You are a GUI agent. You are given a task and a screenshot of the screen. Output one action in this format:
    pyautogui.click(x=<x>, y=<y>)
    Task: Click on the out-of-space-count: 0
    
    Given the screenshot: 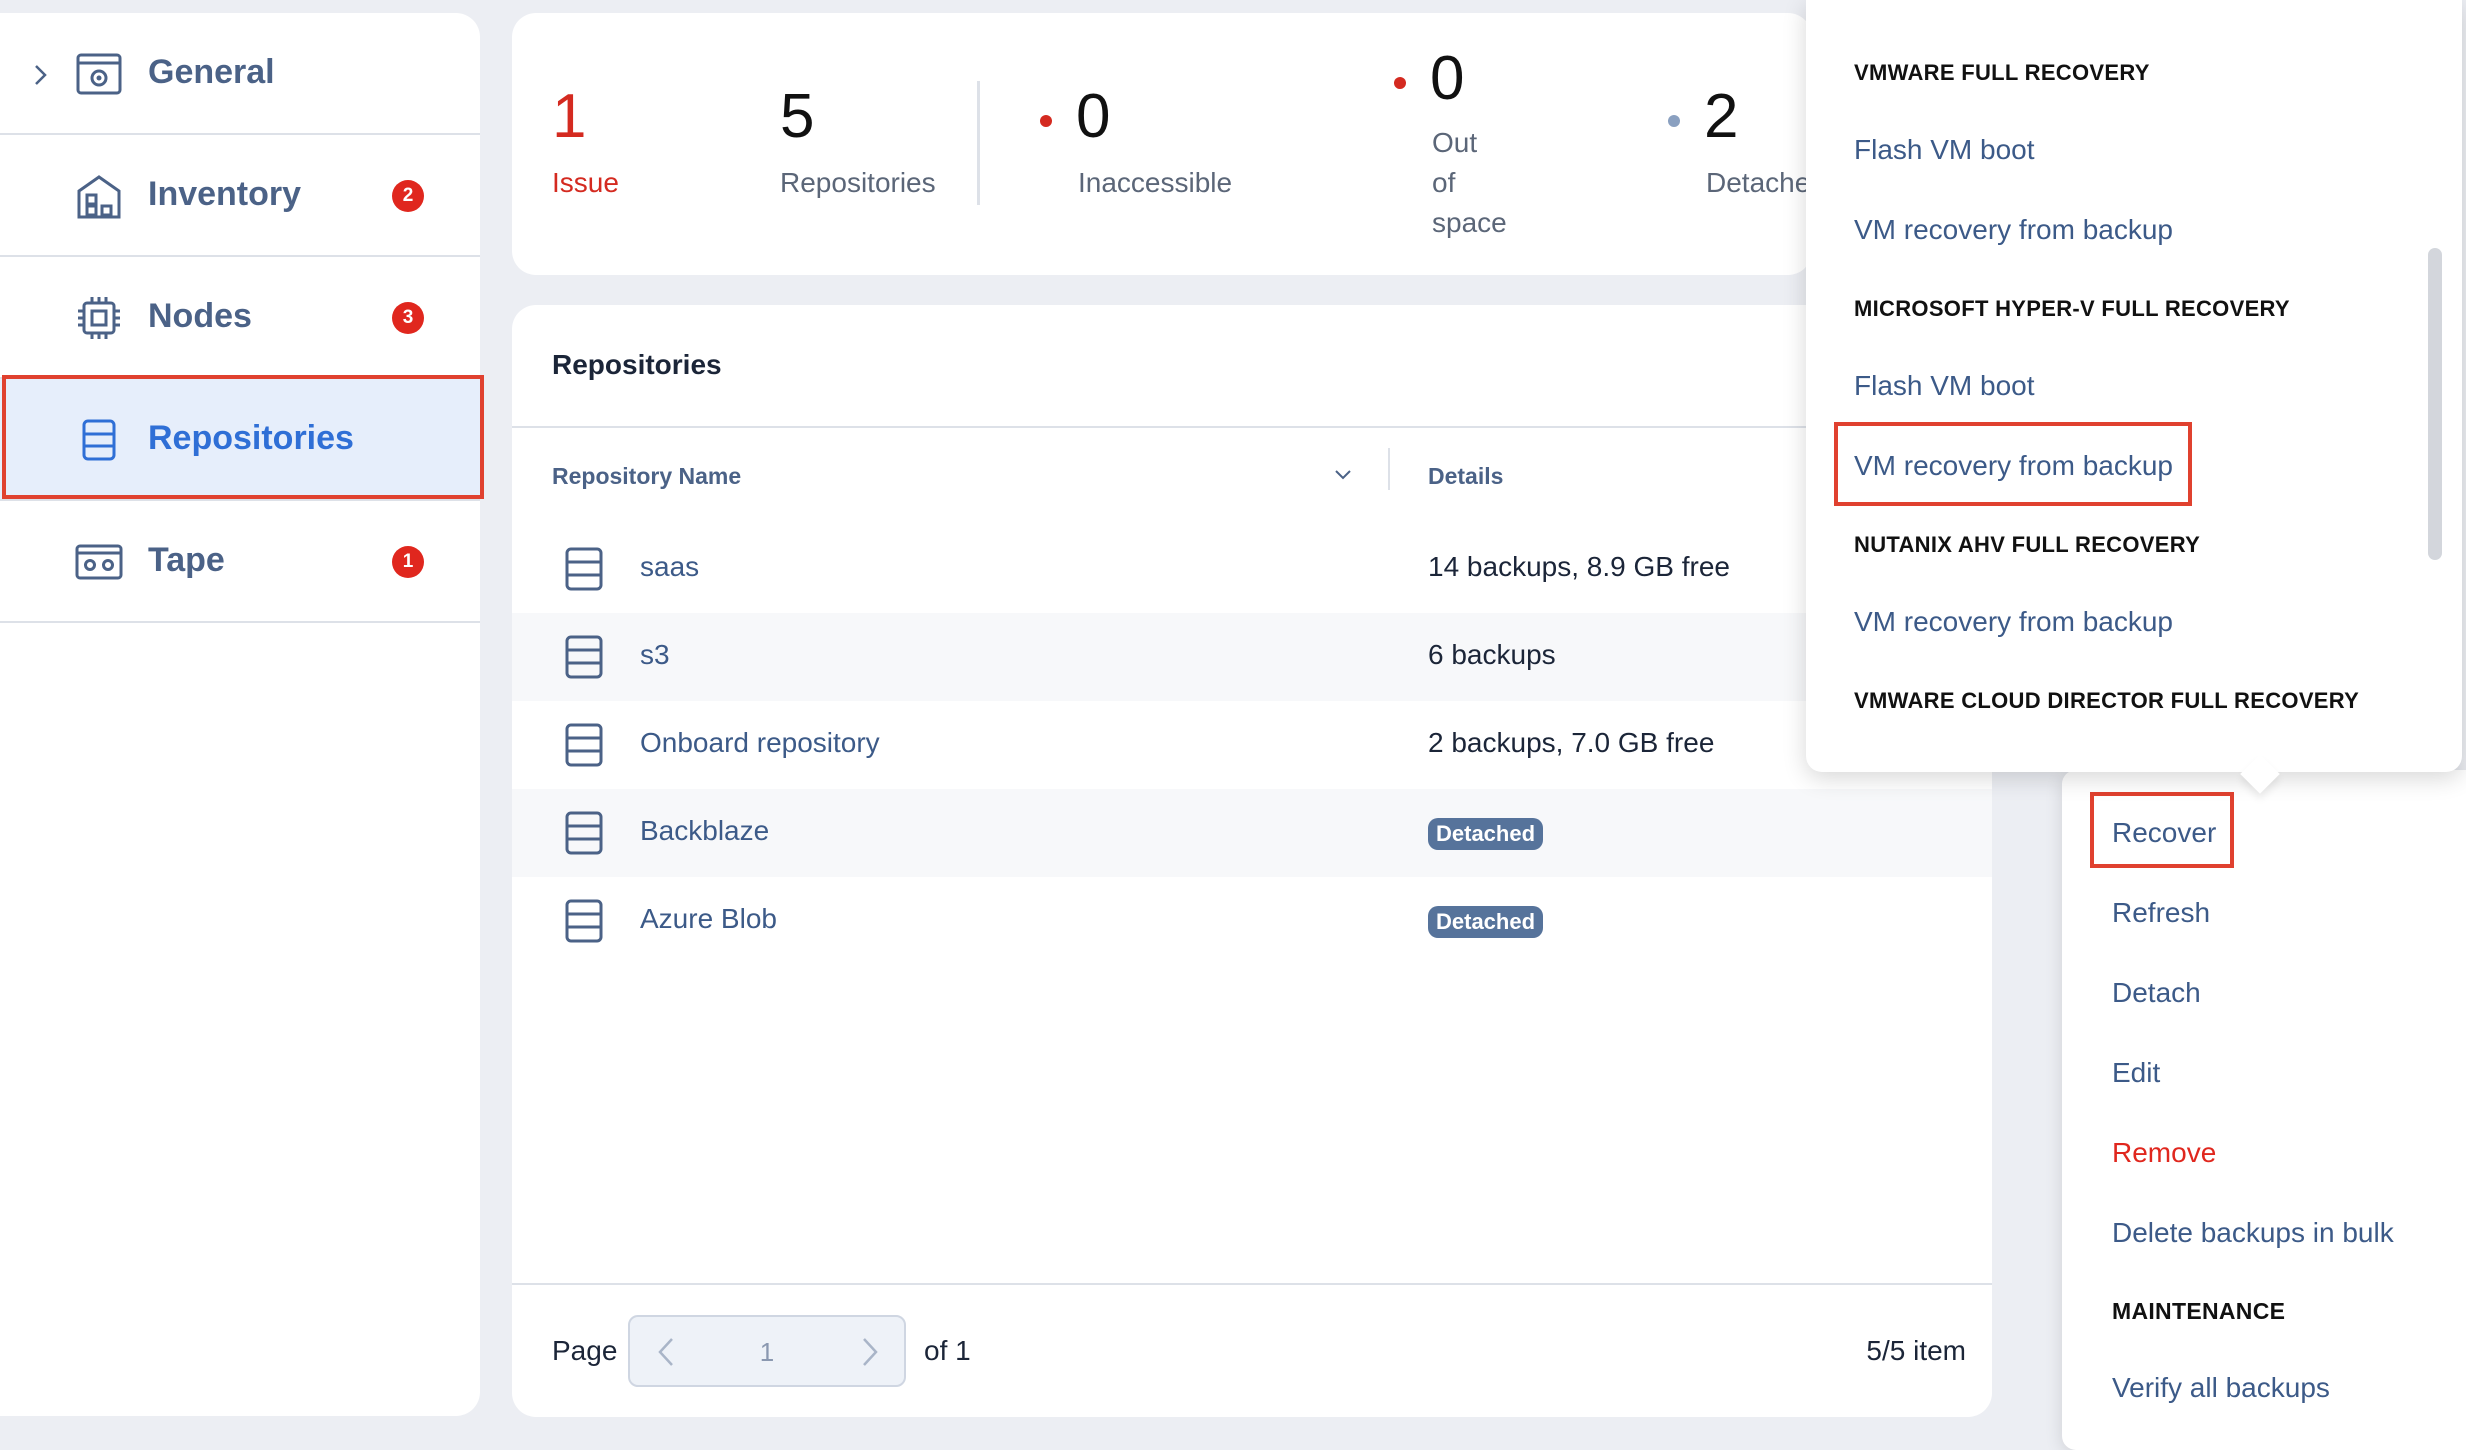 What is the action you would take?
    pyautogui.click(x=1447, y=78)
    